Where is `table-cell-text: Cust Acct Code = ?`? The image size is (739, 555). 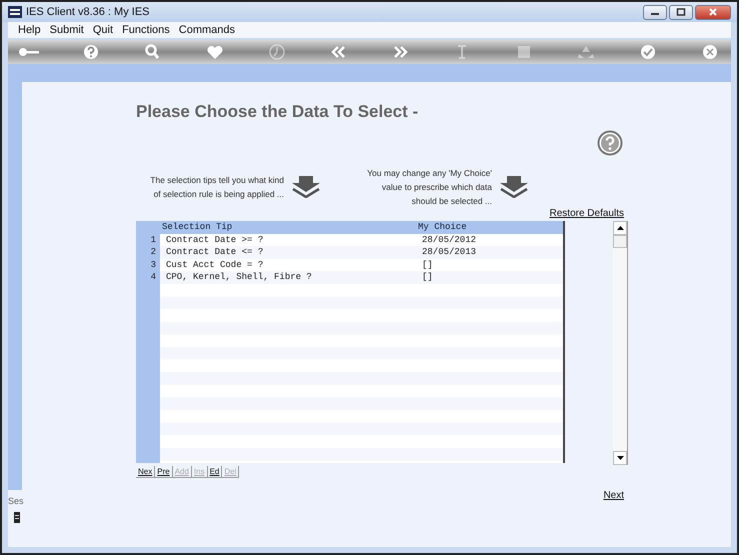
table-cell-text: Cust Acct Code = ? is located at coordinates (214, 265).